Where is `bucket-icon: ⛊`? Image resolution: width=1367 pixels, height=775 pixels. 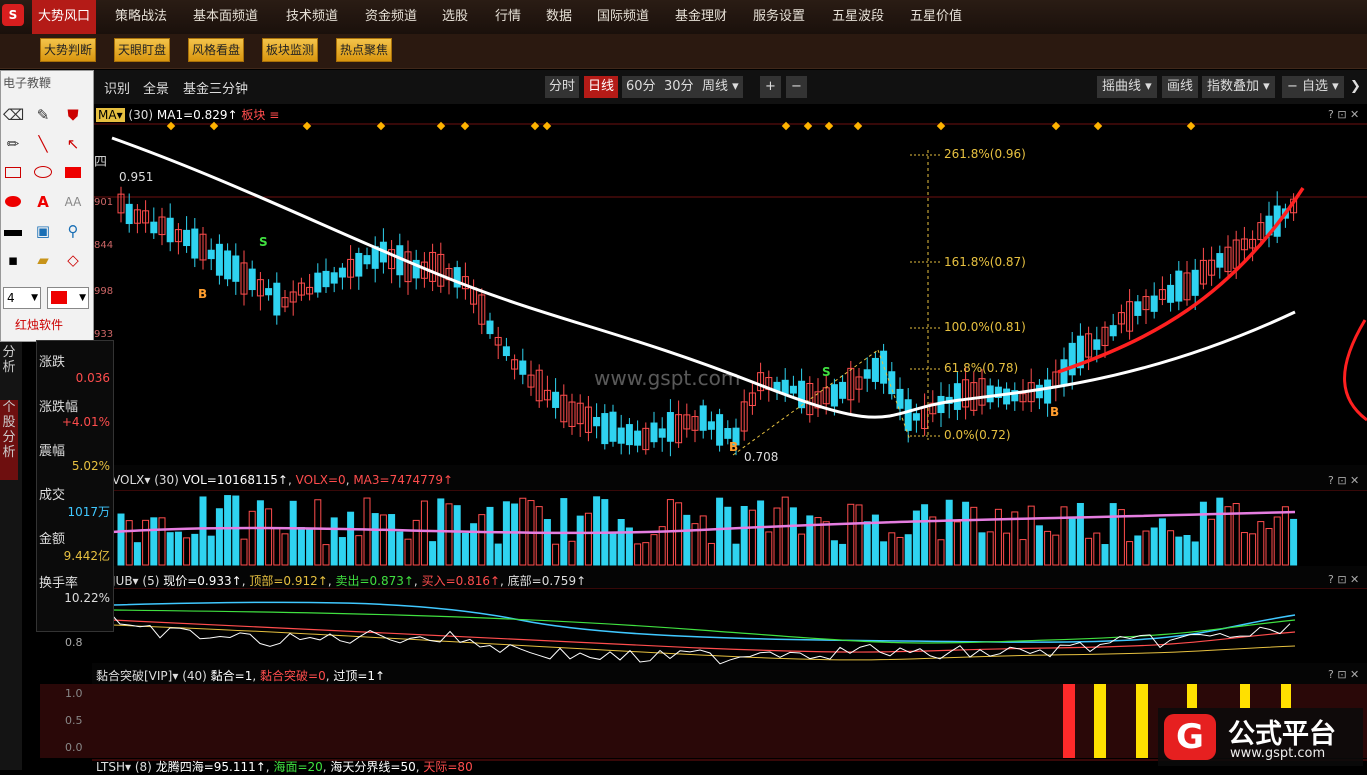
bucket-icon: ⛊ is located at coordinates (73, 115).